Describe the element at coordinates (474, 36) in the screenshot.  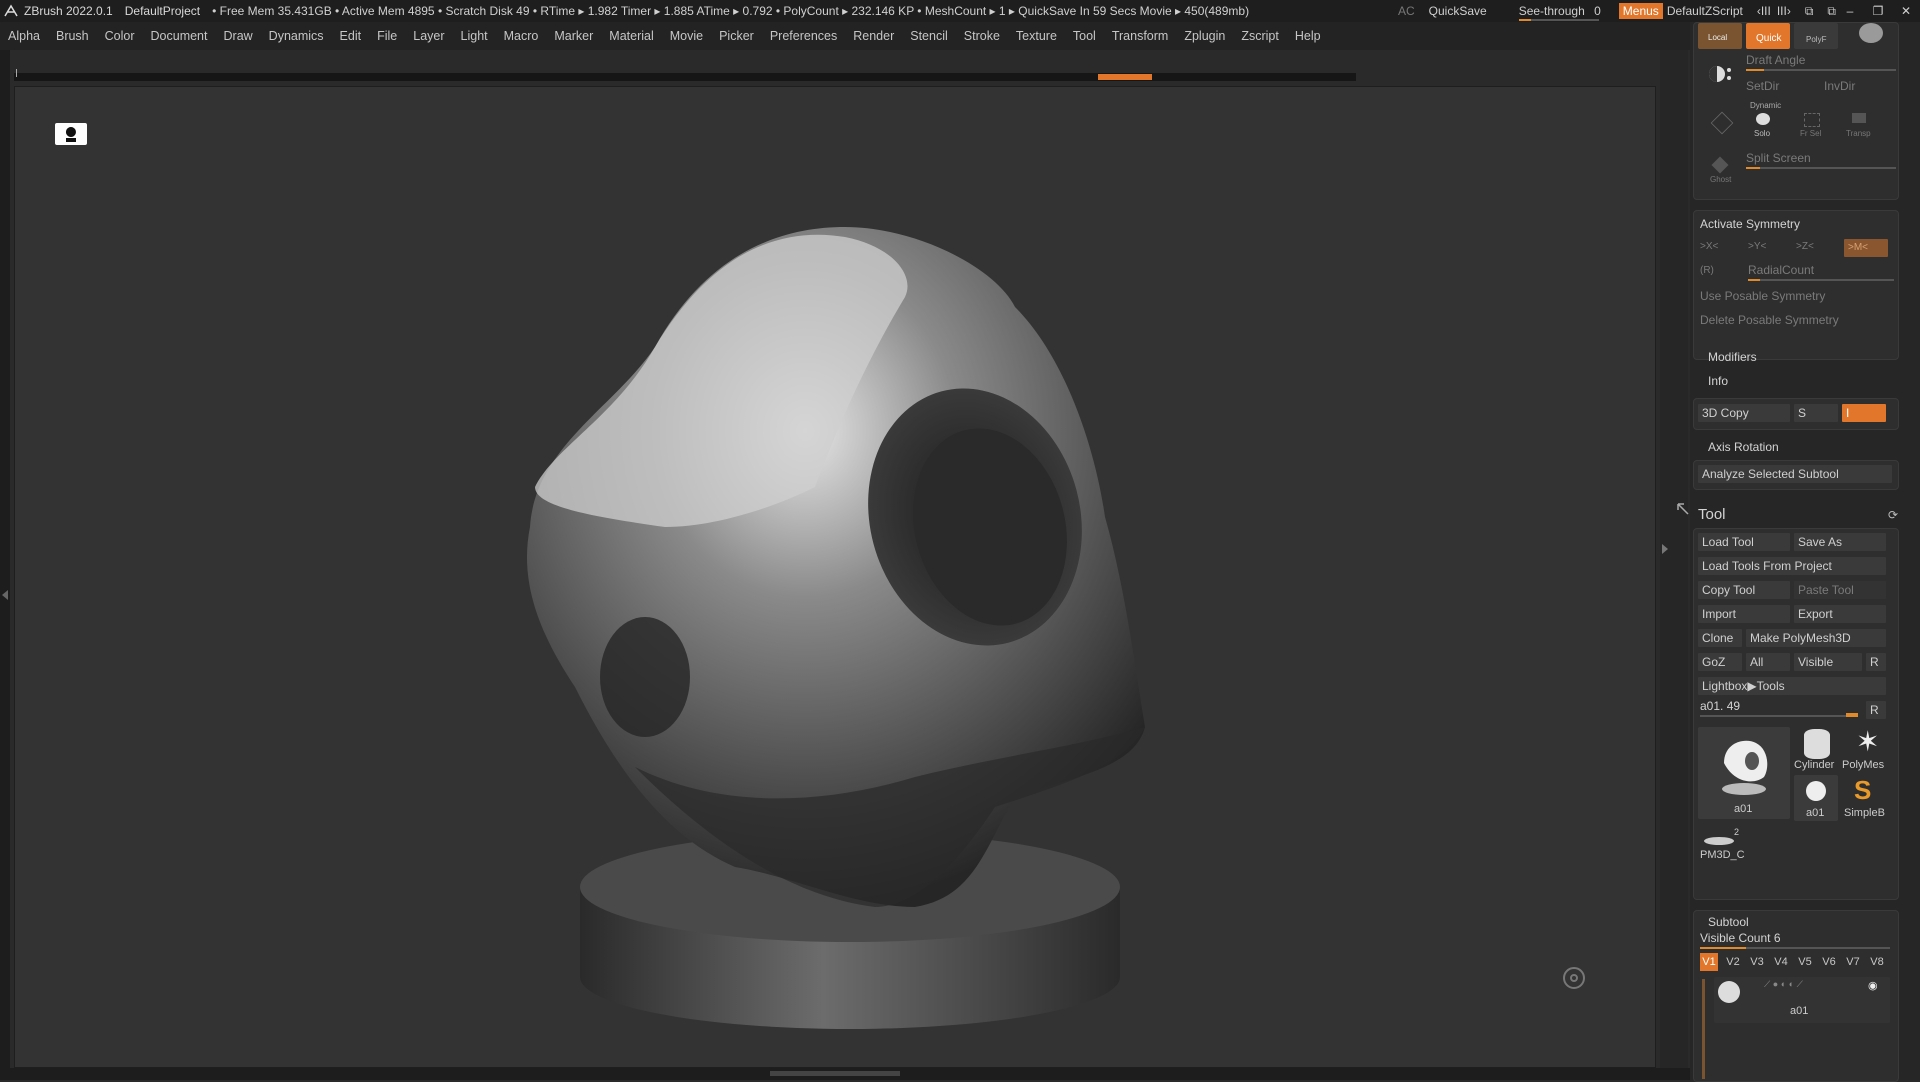
I see `menu-light: Light` at that location.